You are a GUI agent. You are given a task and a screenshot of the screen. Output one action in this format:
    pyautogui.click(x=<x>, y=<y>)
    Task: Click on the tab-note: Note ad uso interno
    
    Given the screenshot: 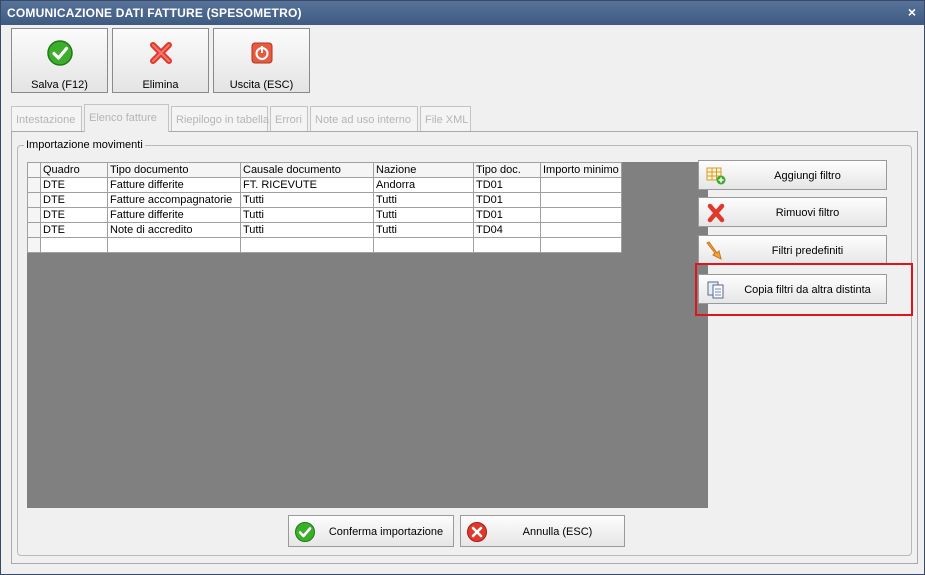 What is the action you would take?
    pyautogui.click(x=364, y=118)
    